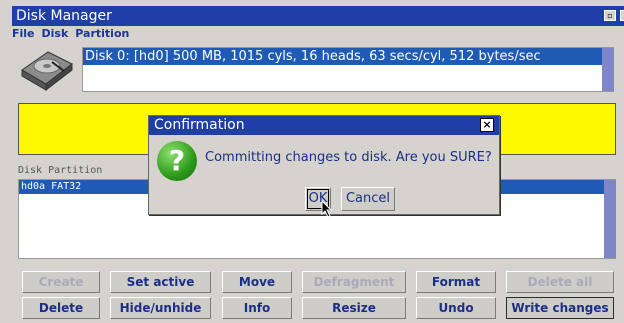 The image size is (624, 323). What do you see at coordinates (61, 308) in the screenshot?
I see `delete-button: Delete` at bounding box center [61, 308].